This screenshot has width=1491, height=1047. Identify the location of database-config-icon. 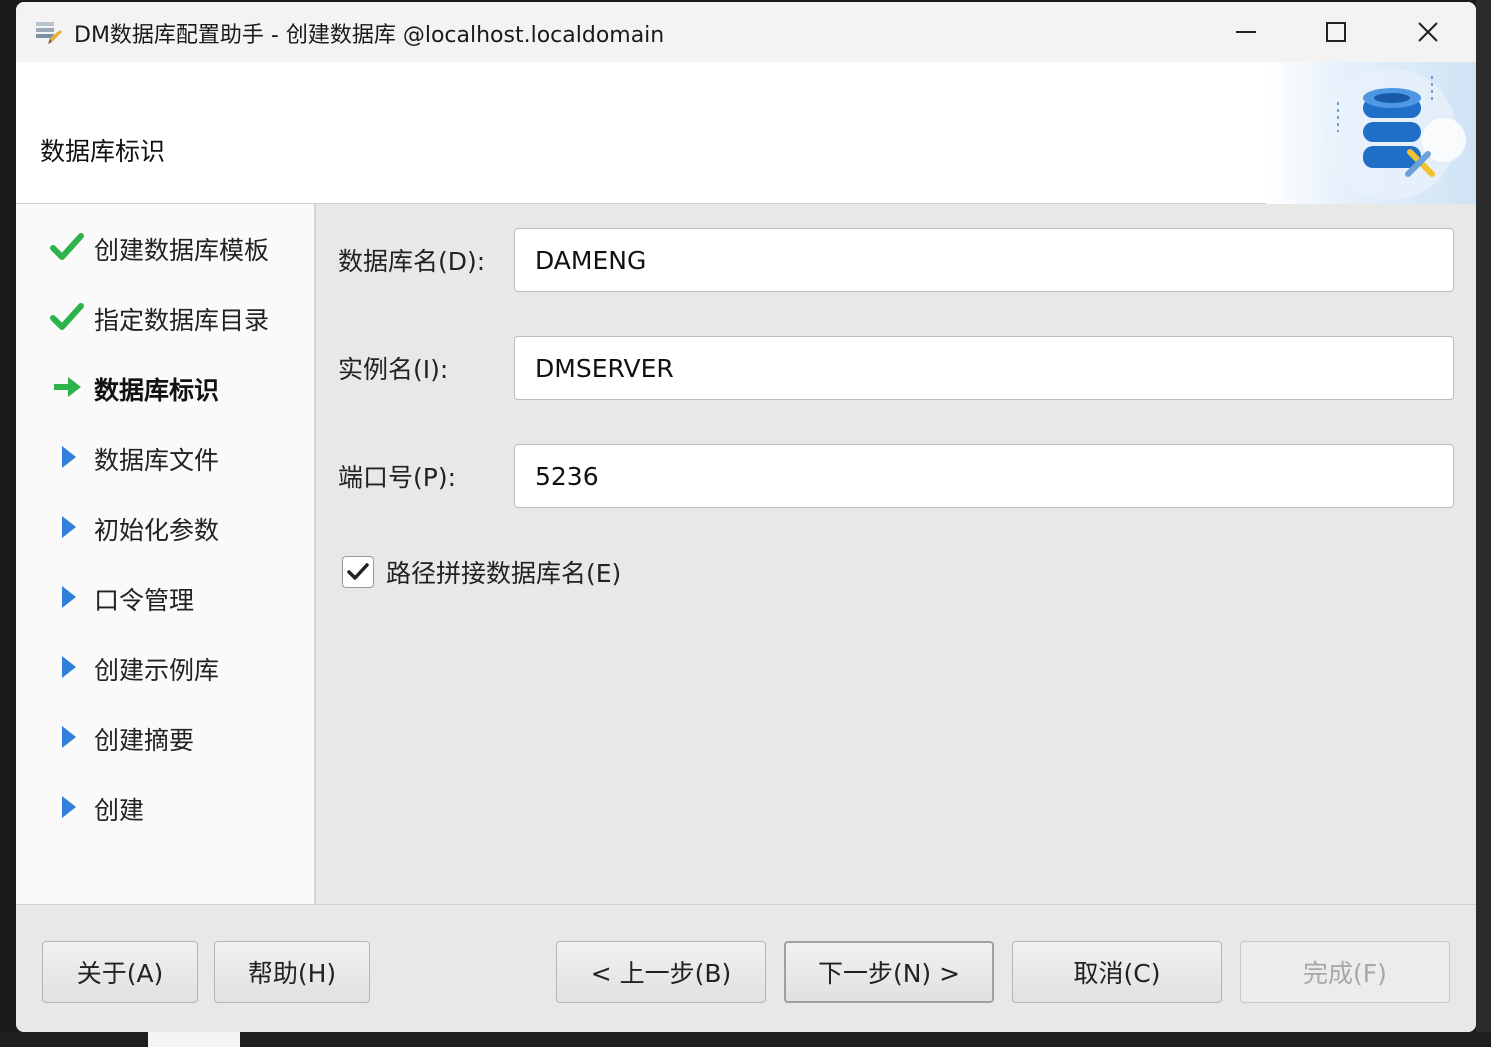
(1395, 134).